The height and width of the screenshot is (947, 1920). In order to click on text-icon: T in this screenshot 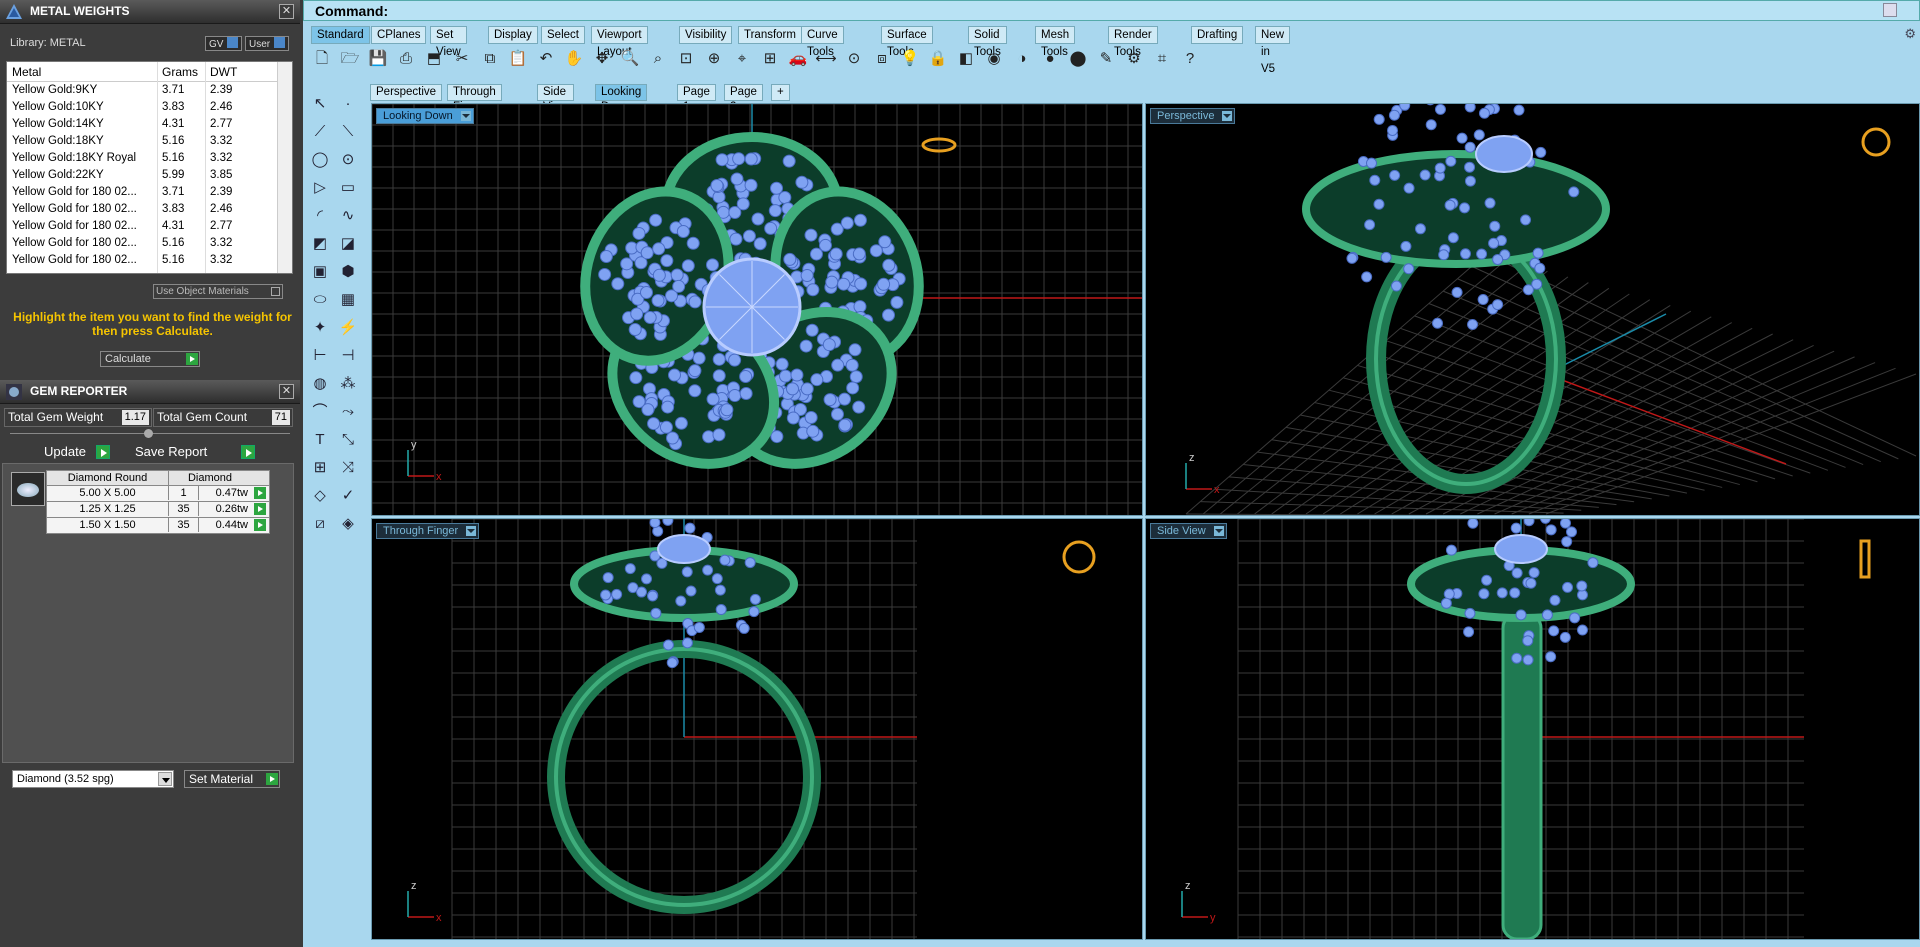, I will do `click(320, 440)`.